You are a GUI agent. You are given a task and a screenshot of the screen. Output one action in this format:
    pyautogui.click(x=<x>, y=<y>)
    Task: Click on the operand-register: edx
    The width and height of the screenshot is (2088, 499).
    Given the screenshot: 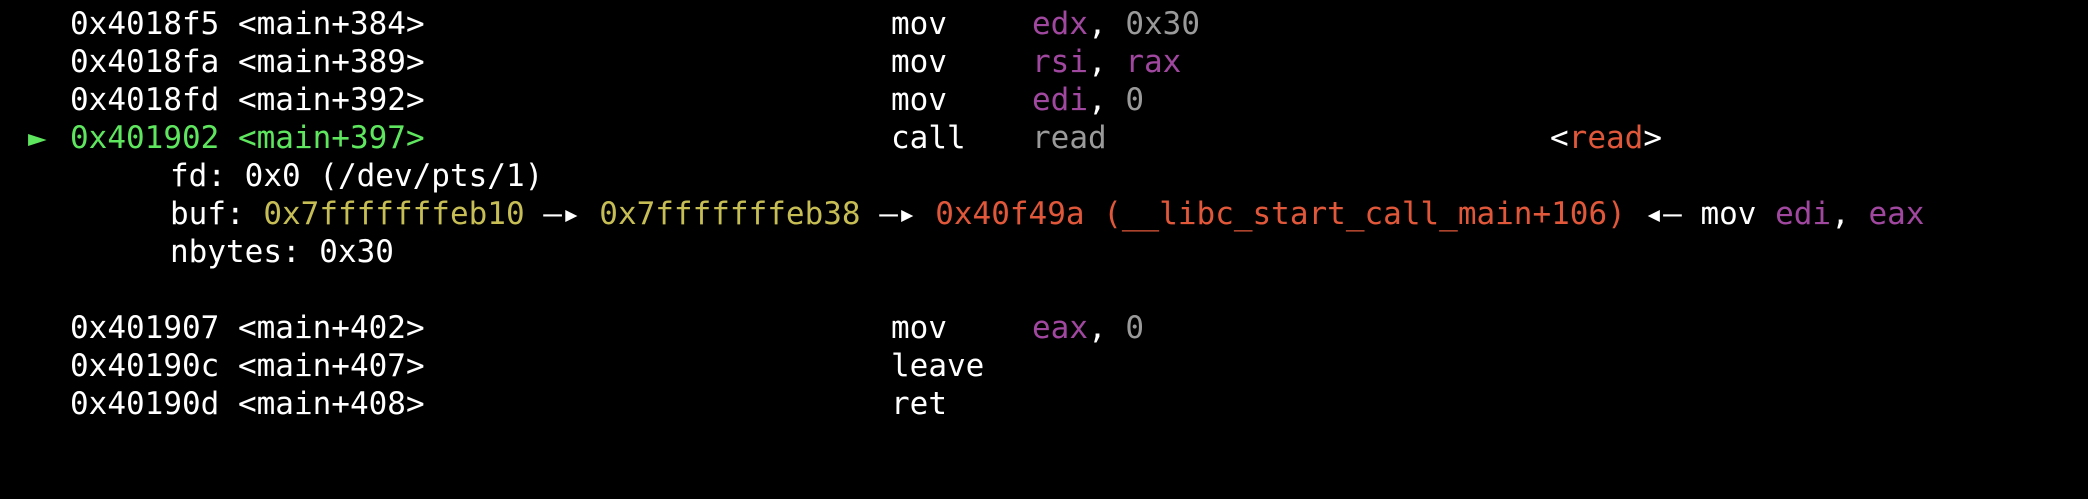 What is the action you would take?
    pyautogui.click(x=1060, y=24)
    